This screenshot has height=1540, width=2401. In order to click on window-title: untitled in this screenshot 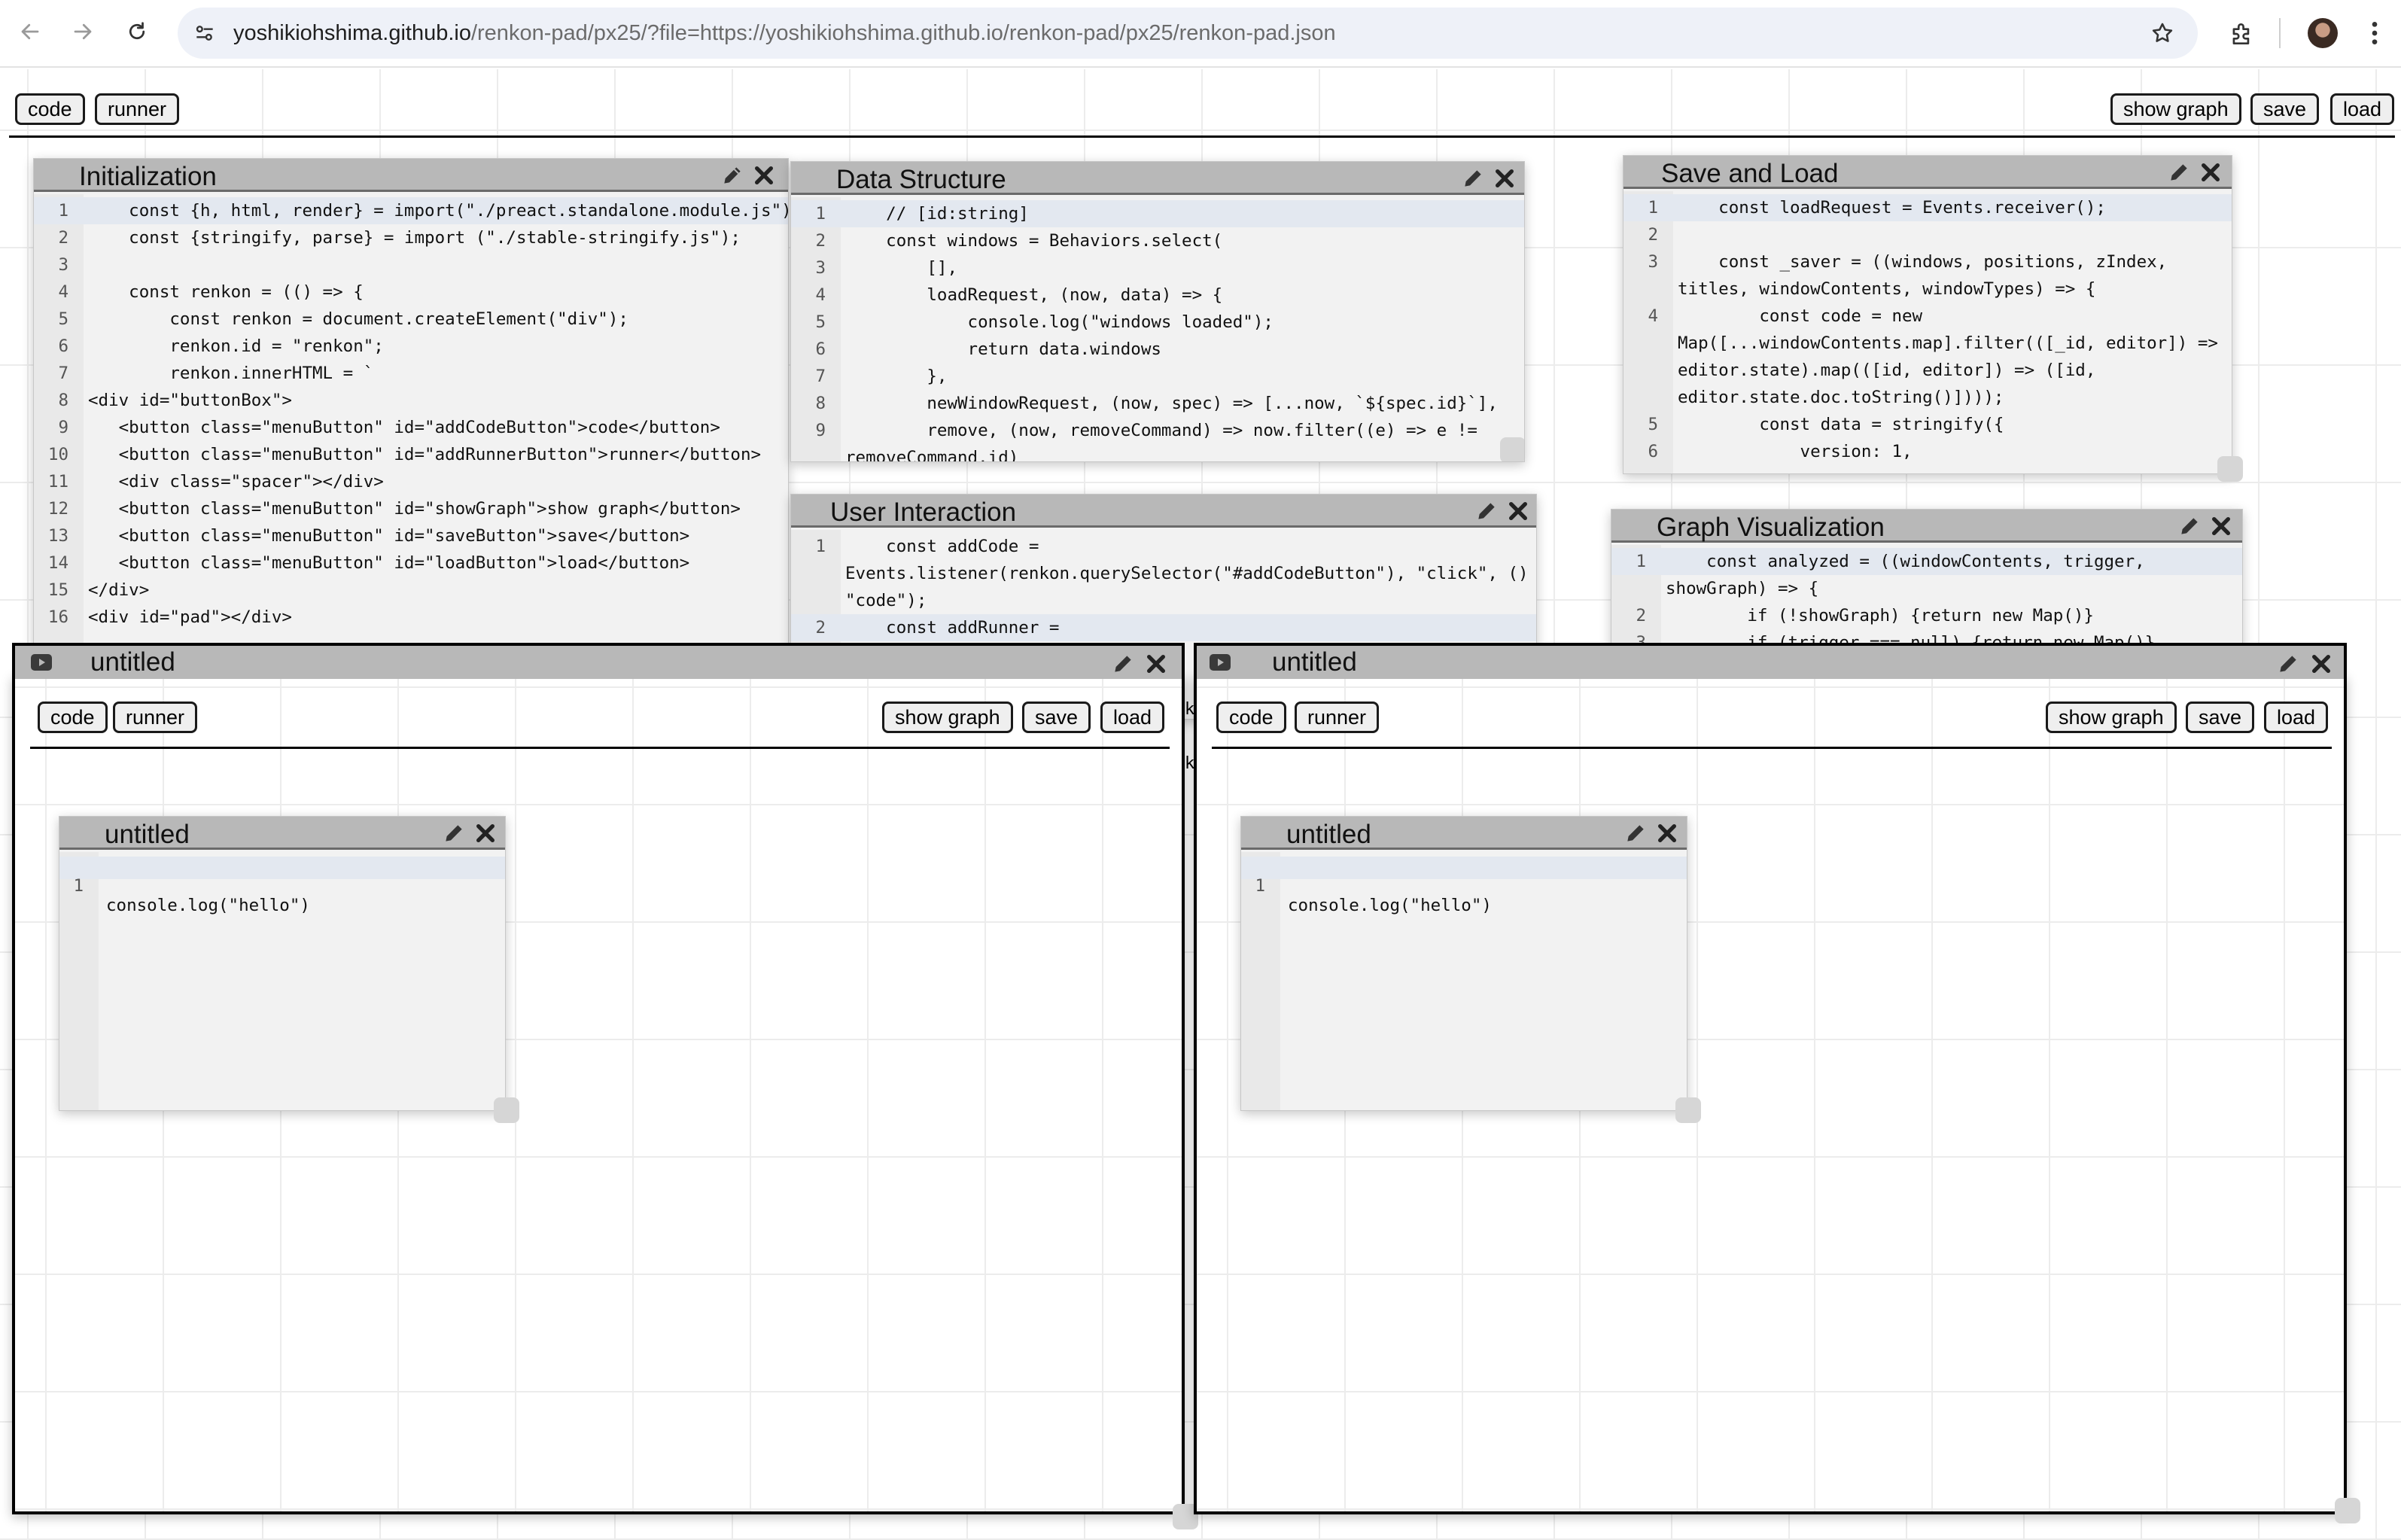, I will do `click(147, 834)`.